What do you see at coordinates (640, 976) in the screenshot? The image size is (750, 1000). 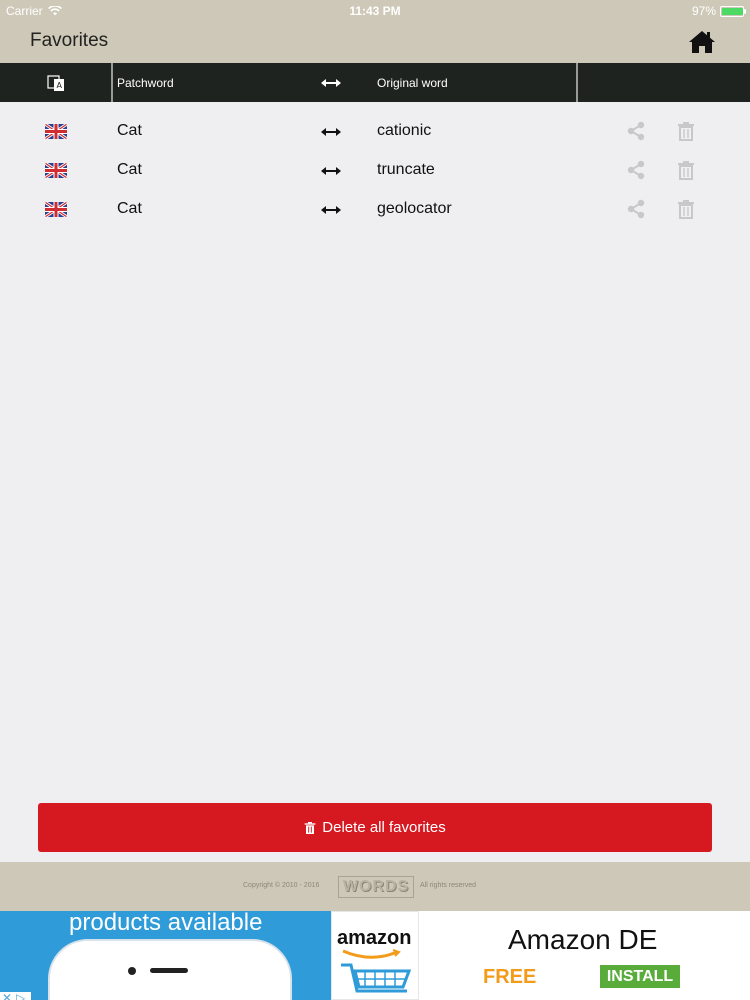 I see `ad-install-button: INSTALL` at bounding box center [640, 976].